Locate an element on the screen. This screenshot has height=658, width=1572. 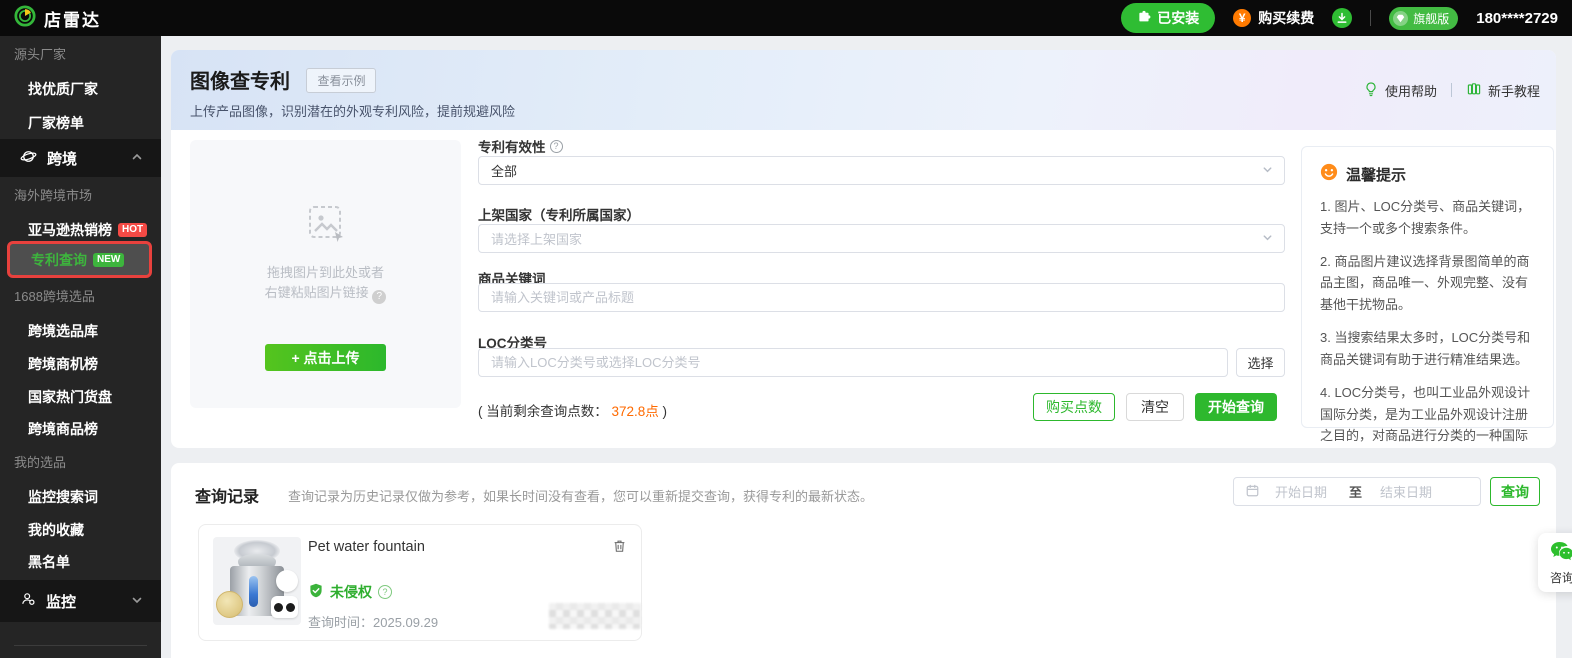
renew-label: 购买续费 is located at coordinates (1286, 18).